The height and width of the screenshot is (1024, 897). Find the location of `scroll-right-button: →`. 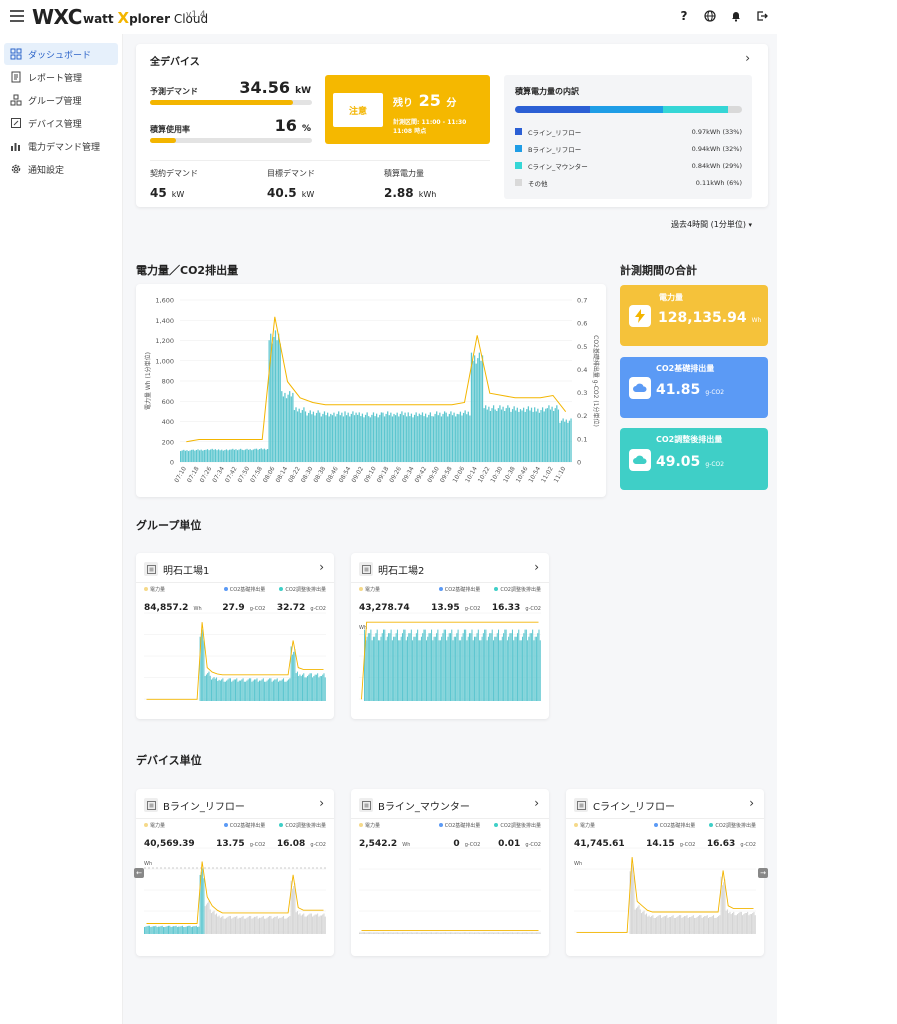

scroll-right-button: → is located at coordinates (763, 873).